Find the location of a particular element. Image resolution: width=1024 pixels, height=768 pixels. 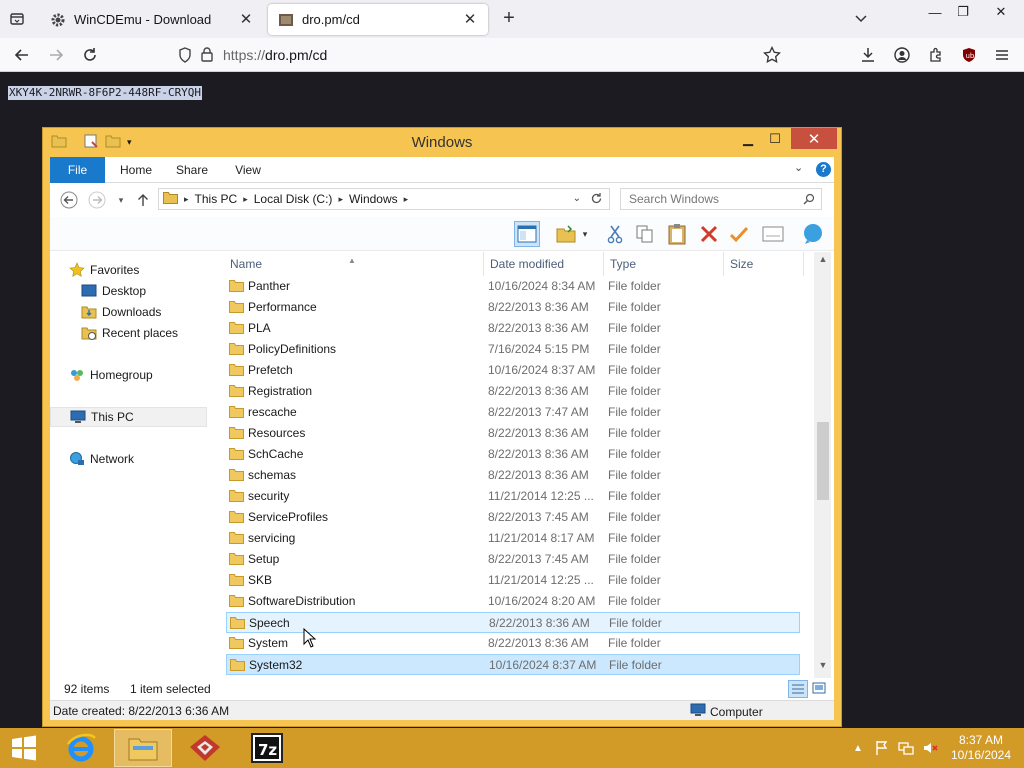

nav-this-pc: This PC is located at coordinates (128, 417).